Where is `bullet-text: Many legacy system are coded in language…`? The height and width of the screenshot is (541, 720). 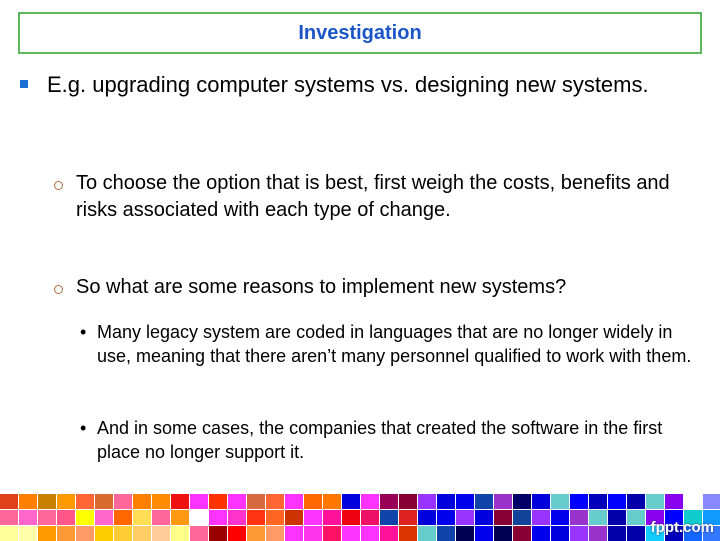
bullet-text: Many legacy system are coded in language… is located at coordinates (394, 344).